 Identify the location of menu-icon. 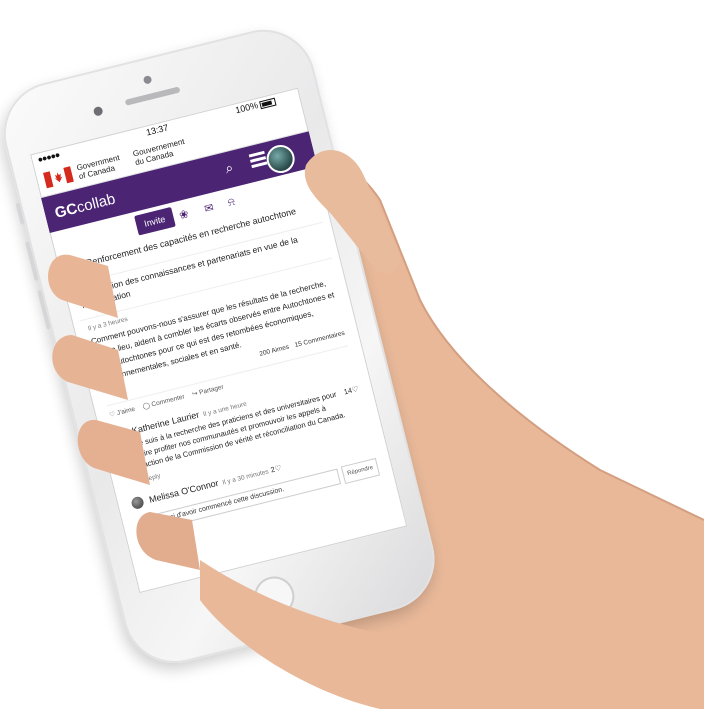
(258, 159).